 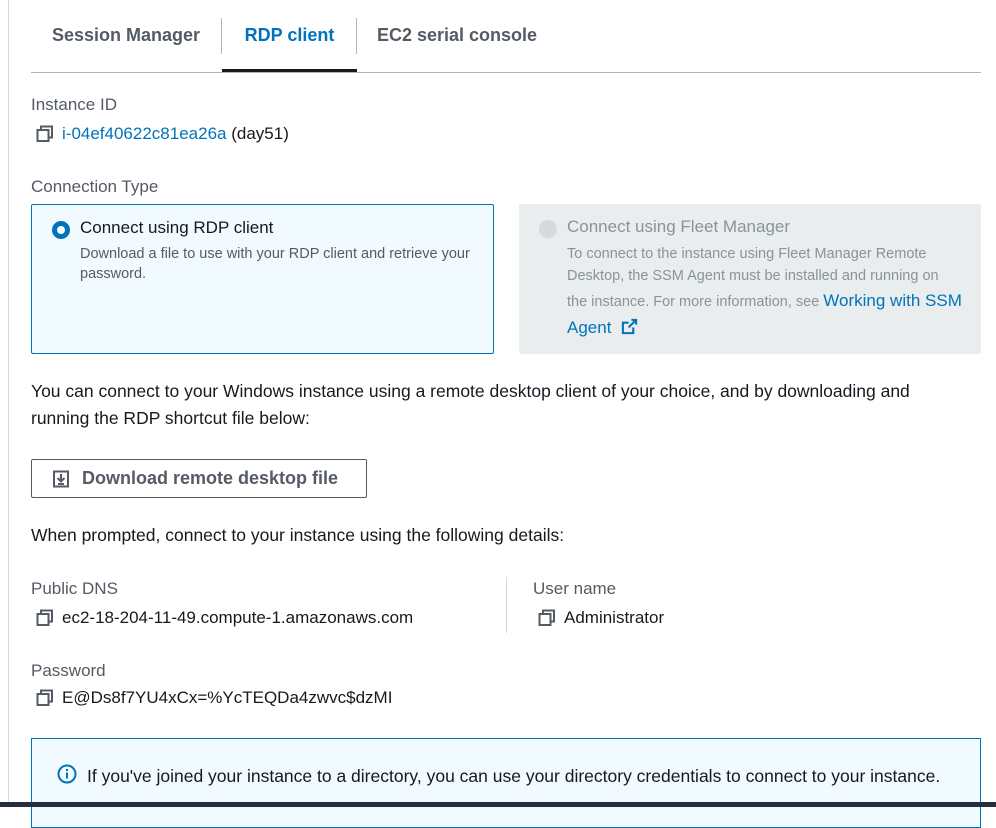 I want to click on public-dns-value: ec2-18-204-11-49.compute-1.amazonaws.com, so click(x=238, y=617).